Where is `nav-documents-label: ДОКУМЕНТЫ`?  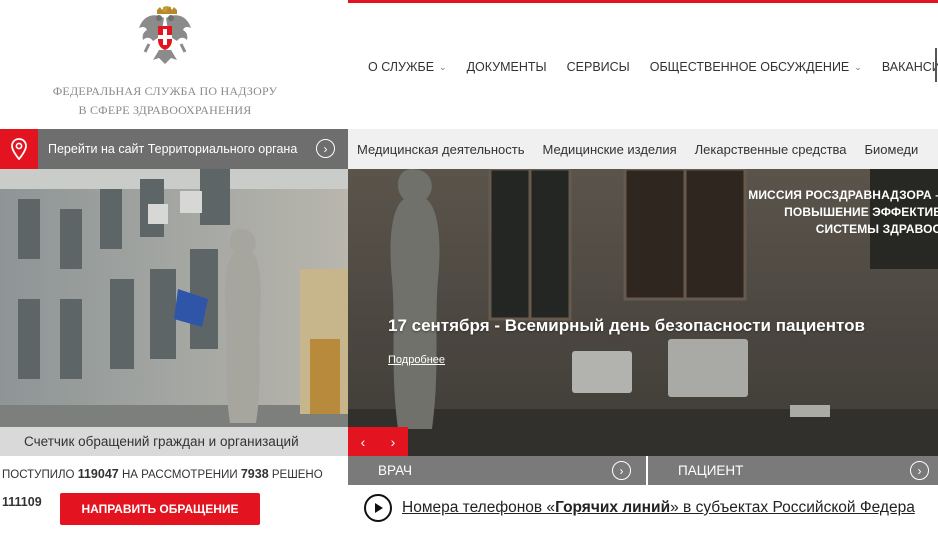 nav-documents-label: ДОКУМЕНТЫ is located at coordinates (506, 67).